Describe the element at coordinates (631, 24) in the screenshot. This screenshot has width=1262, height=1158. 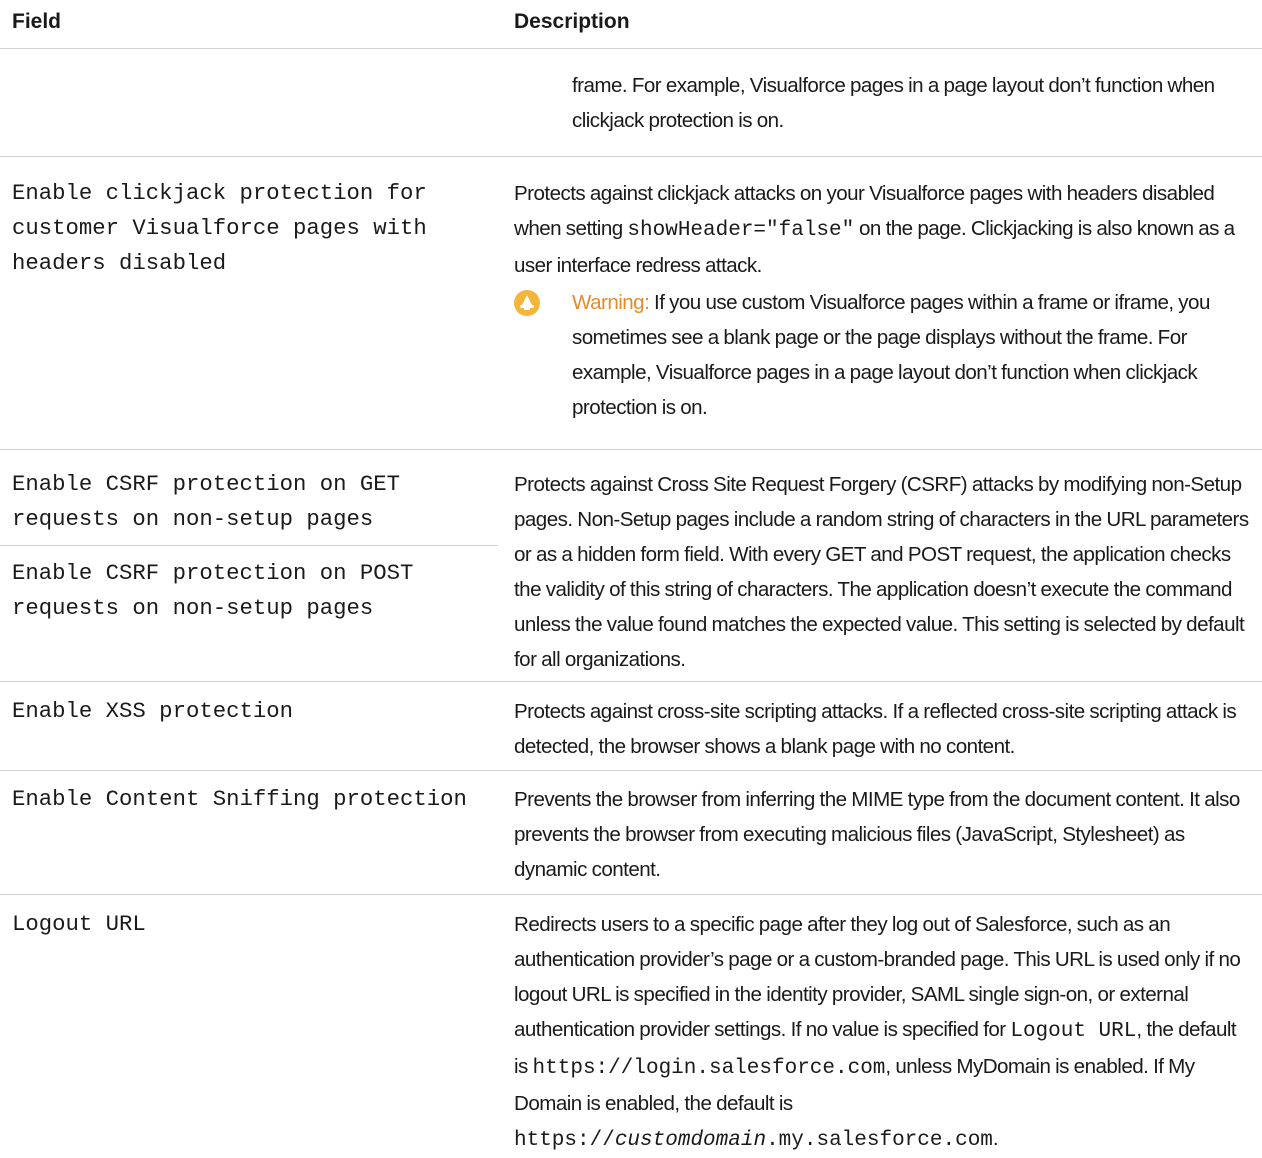
I see `table-header: Field Description` at that location.